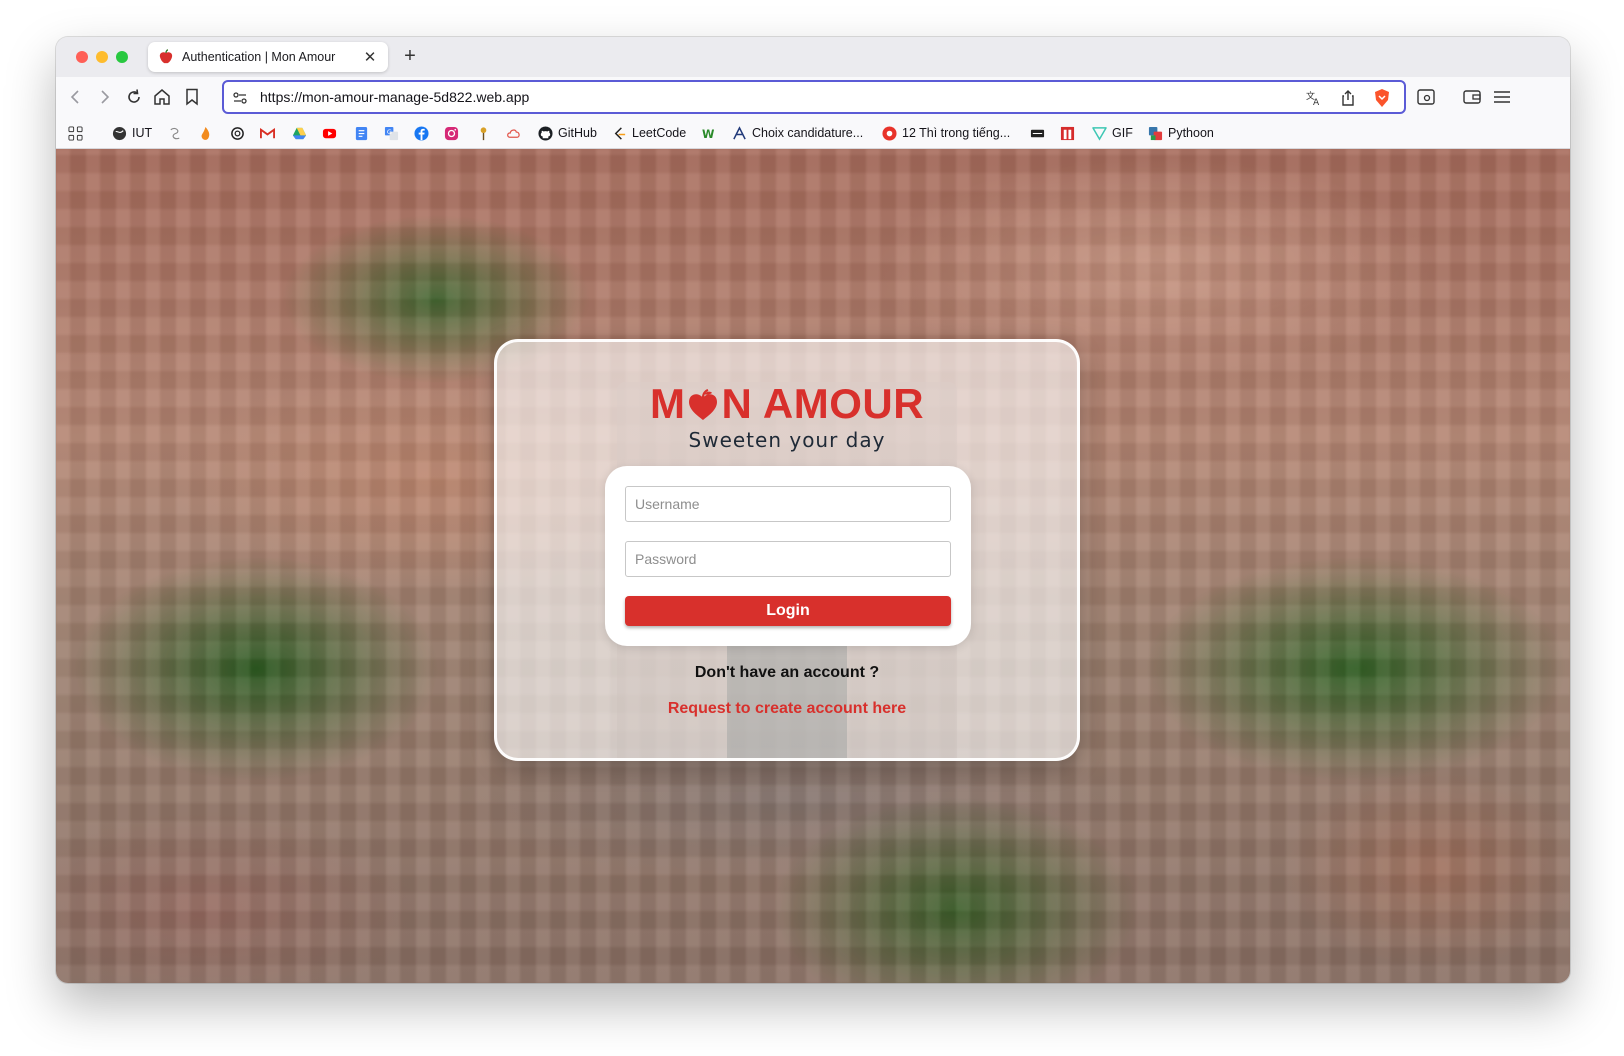  I want to click on bookmark-translate: G, so click(391, 133).